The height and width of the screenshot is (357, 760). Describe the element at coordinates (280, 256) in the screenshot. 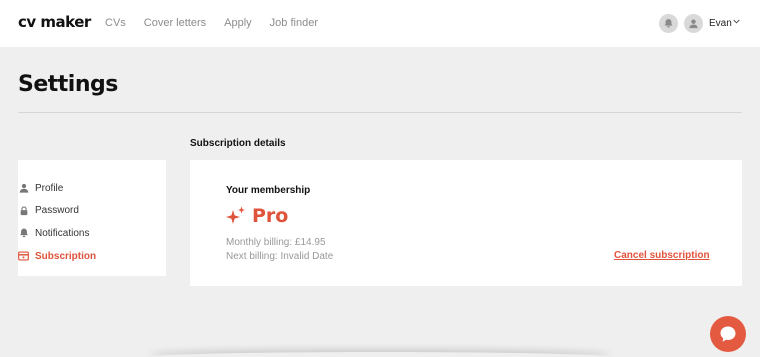

I see `next-billing: Next billing: Invalid Date` at that location.